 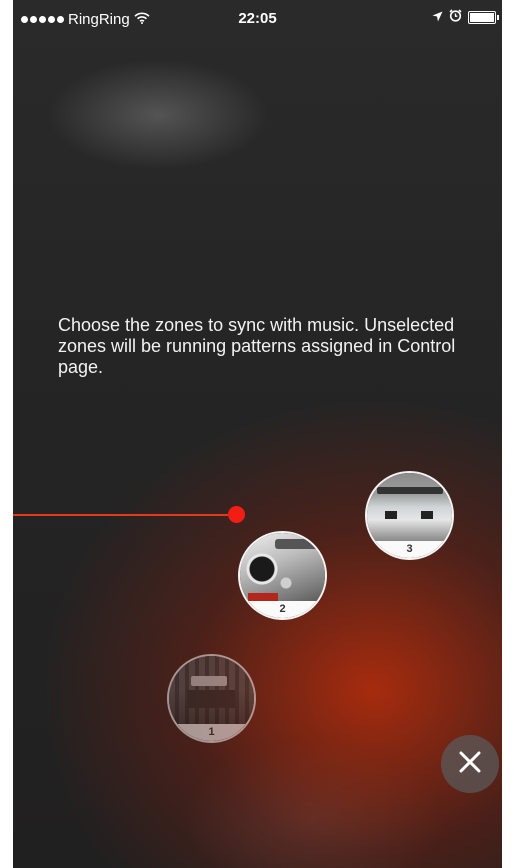 I want to click on battery-icon, so click(x=483, y=17).